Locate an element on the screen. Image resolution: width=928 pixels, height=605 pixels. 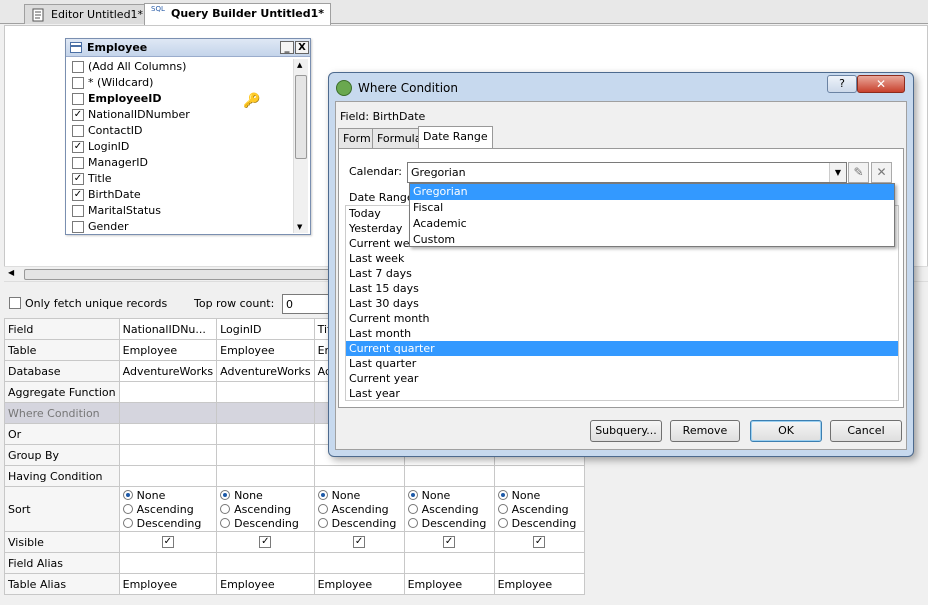
clear-calendar-button: ✕ is located at coordinates (881, 172).